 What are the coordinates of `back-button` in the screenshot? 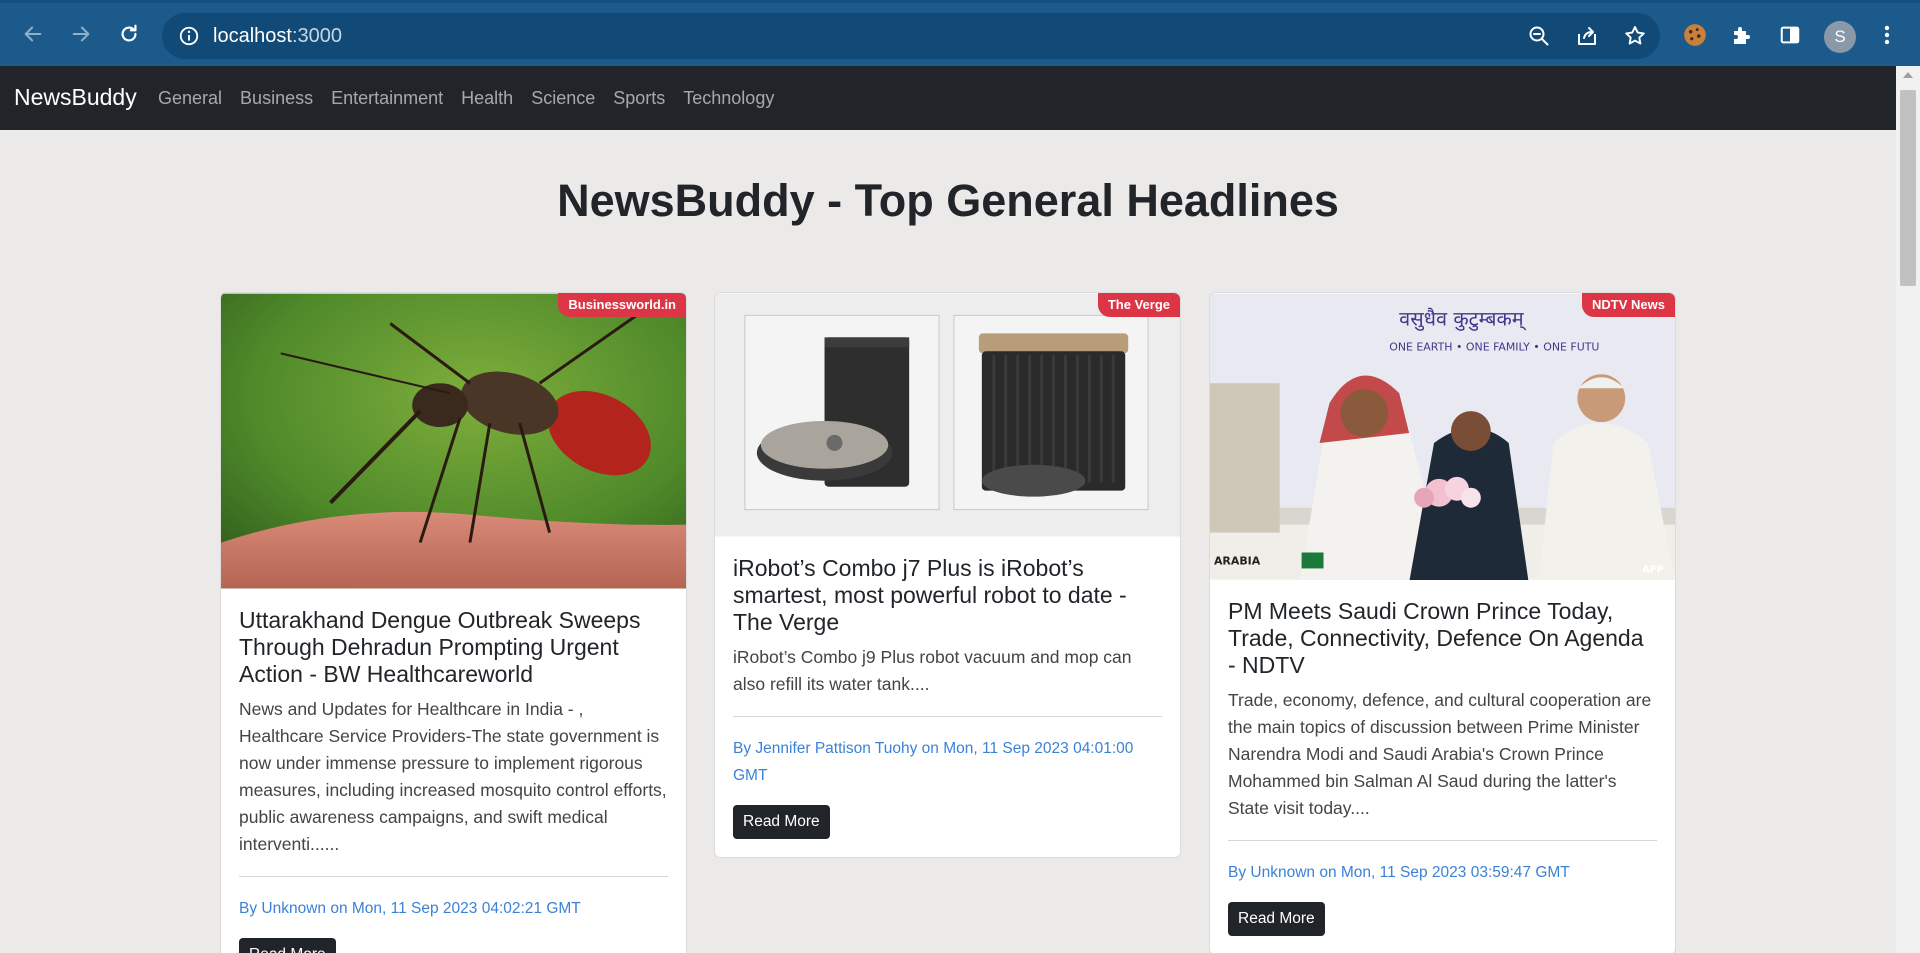 It's located at (33, 34).